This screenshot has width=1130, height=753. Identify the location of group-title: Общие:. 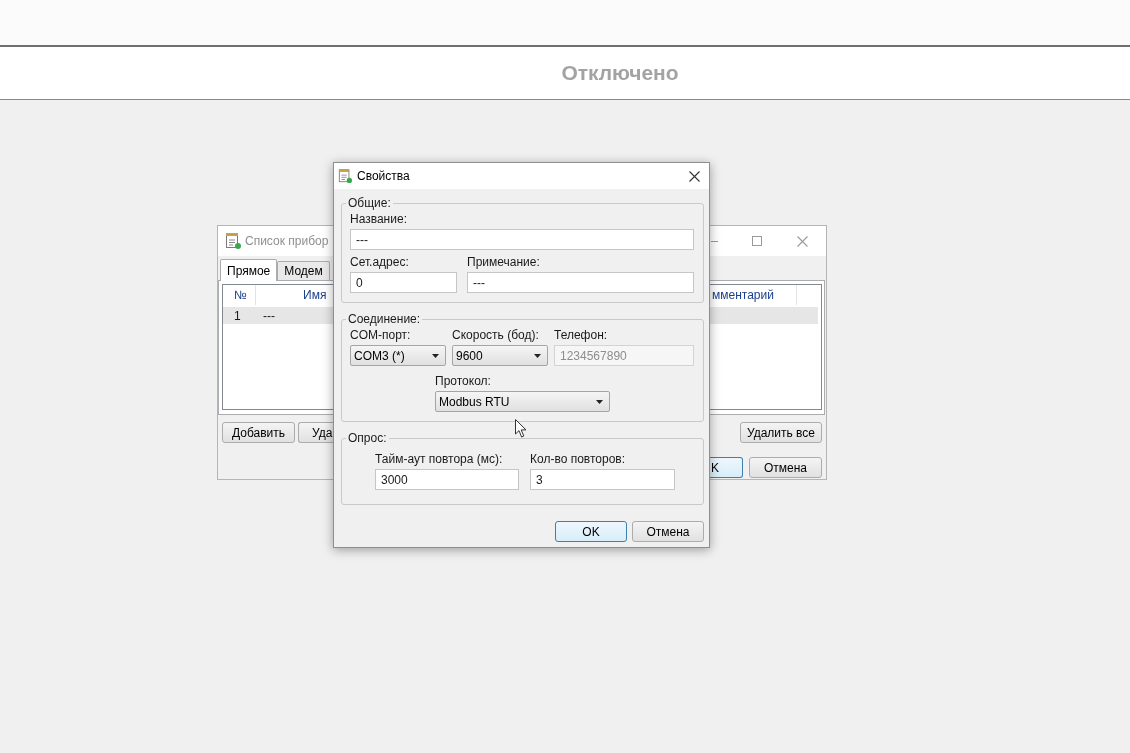
(369, 203).